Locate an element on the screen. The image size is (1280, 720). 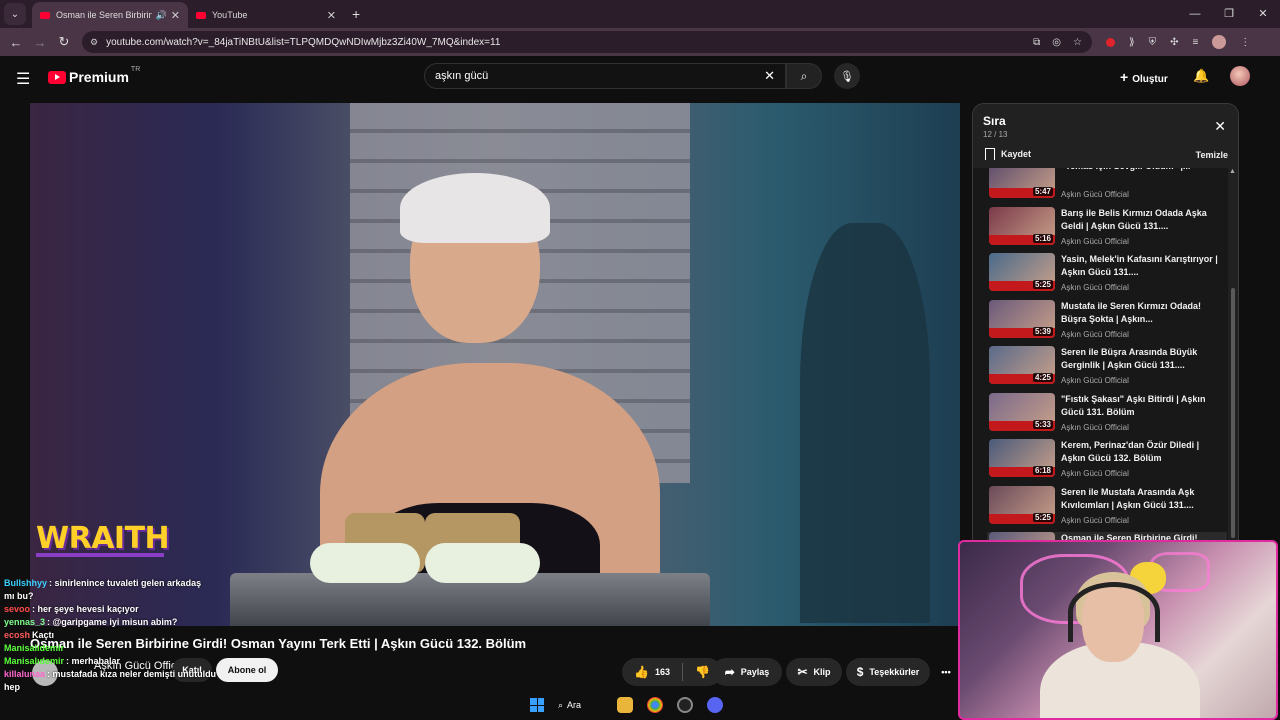
create-button: + Oluştur is located at coordinates (1144, 77).